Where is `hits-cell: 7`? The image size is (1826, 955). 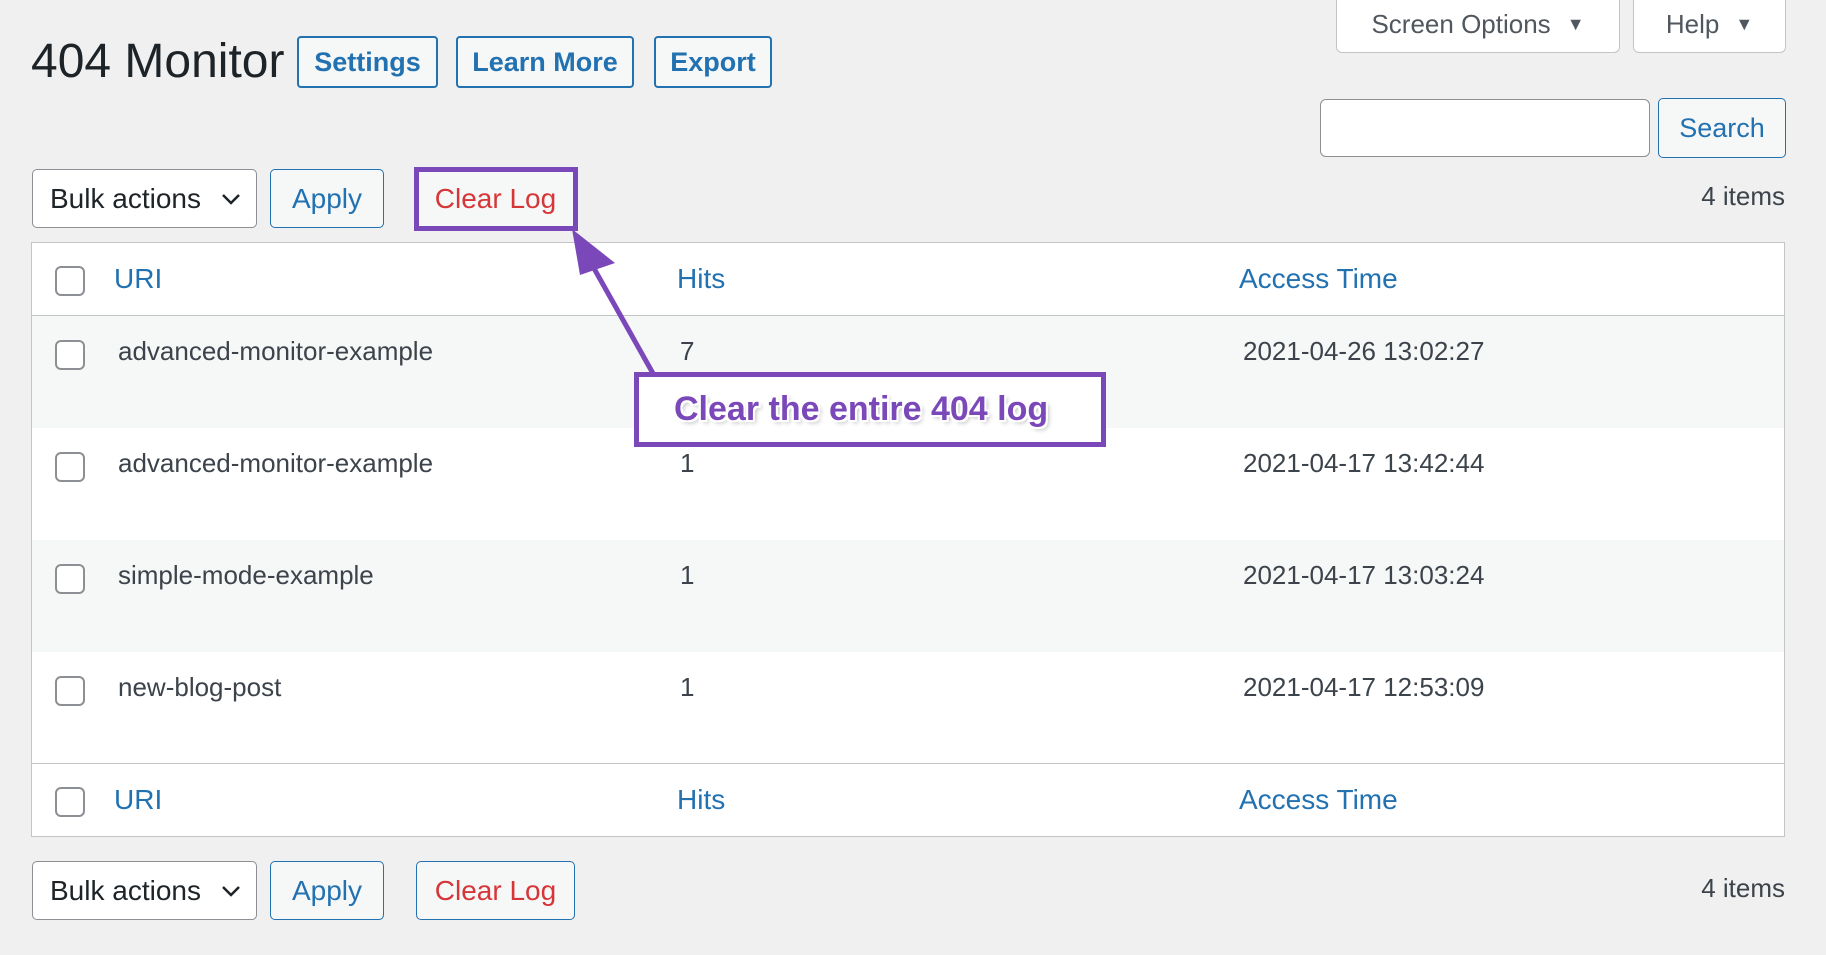 hits-cell: 7 is located at coordinates (687, 351).